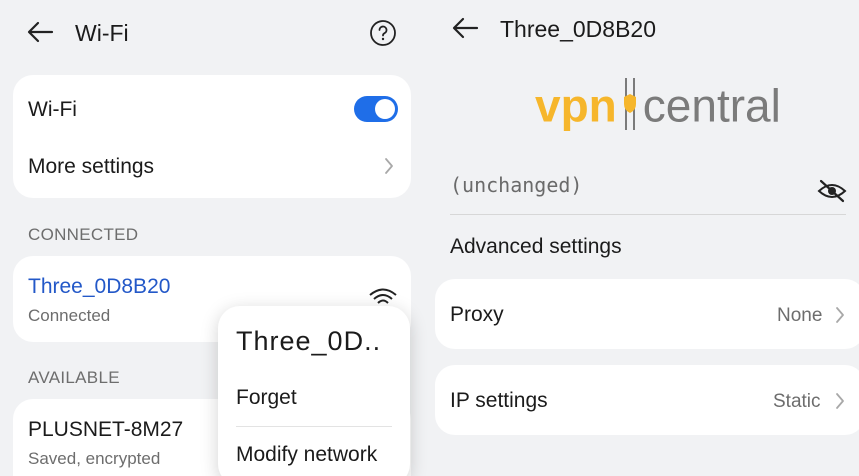 Image resolution: width=859 pixels, height=476 pixels. I want to click on available-network-name: PLUSNET-8M27, so click(105, 430).